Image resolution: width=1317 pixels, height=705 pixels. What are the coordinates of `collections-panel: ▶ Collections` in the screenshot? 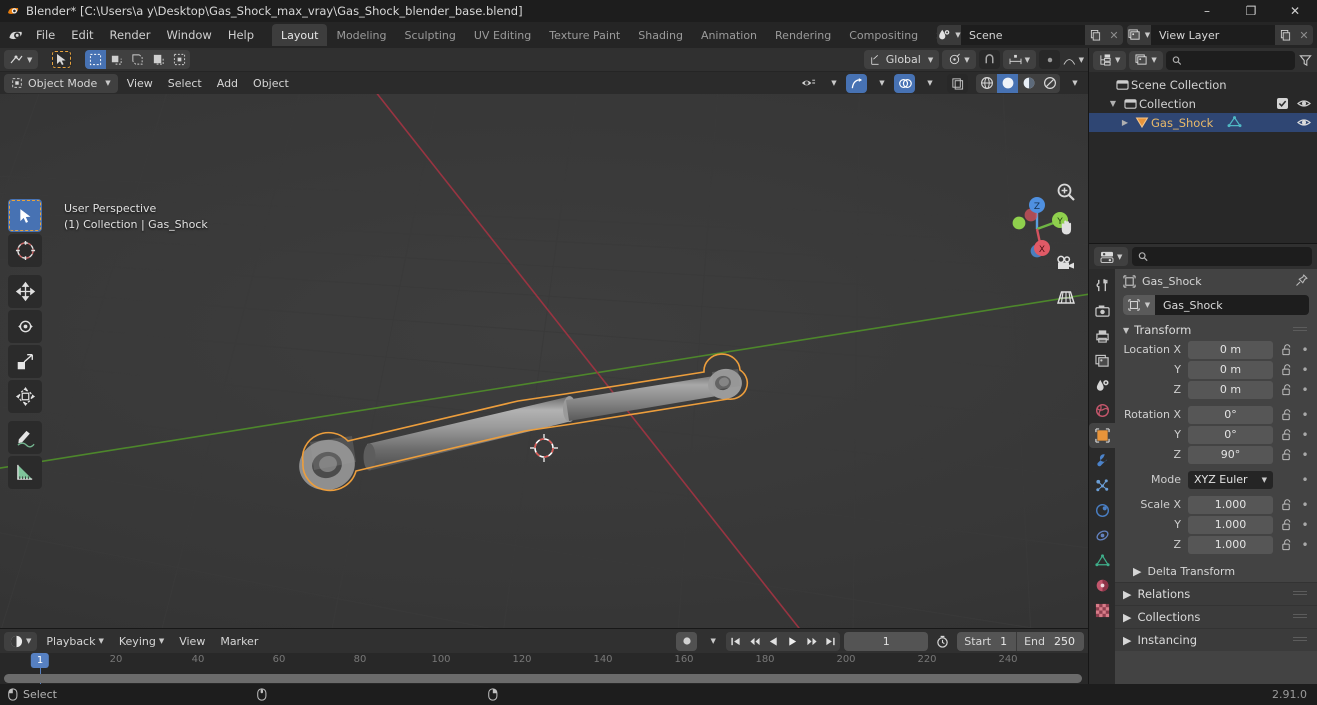 It's located at (1216, 616).